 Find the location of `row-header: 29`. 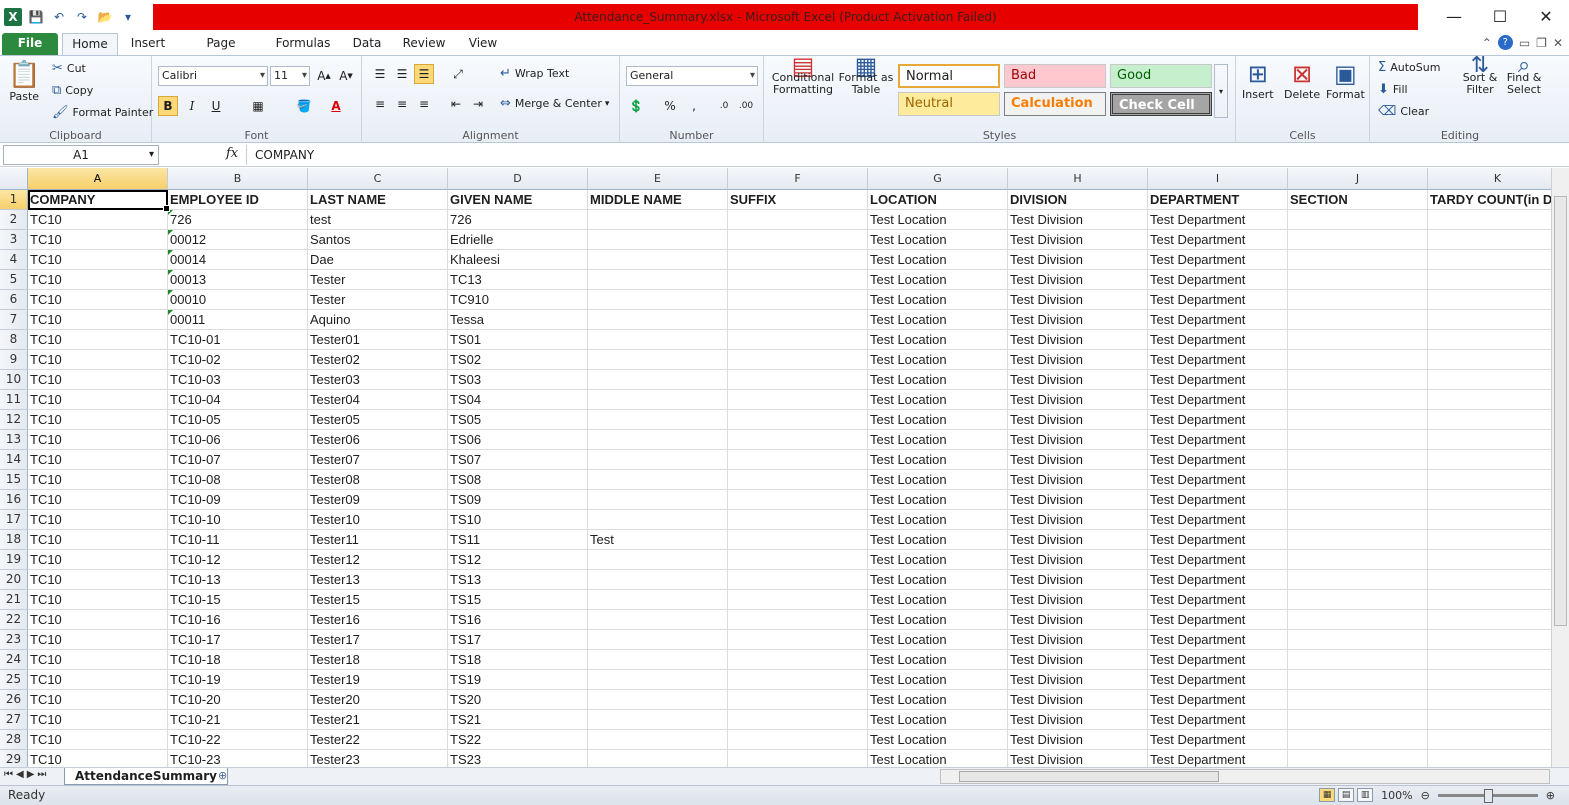

row-header: 29 is located at coordinates (14, 758).